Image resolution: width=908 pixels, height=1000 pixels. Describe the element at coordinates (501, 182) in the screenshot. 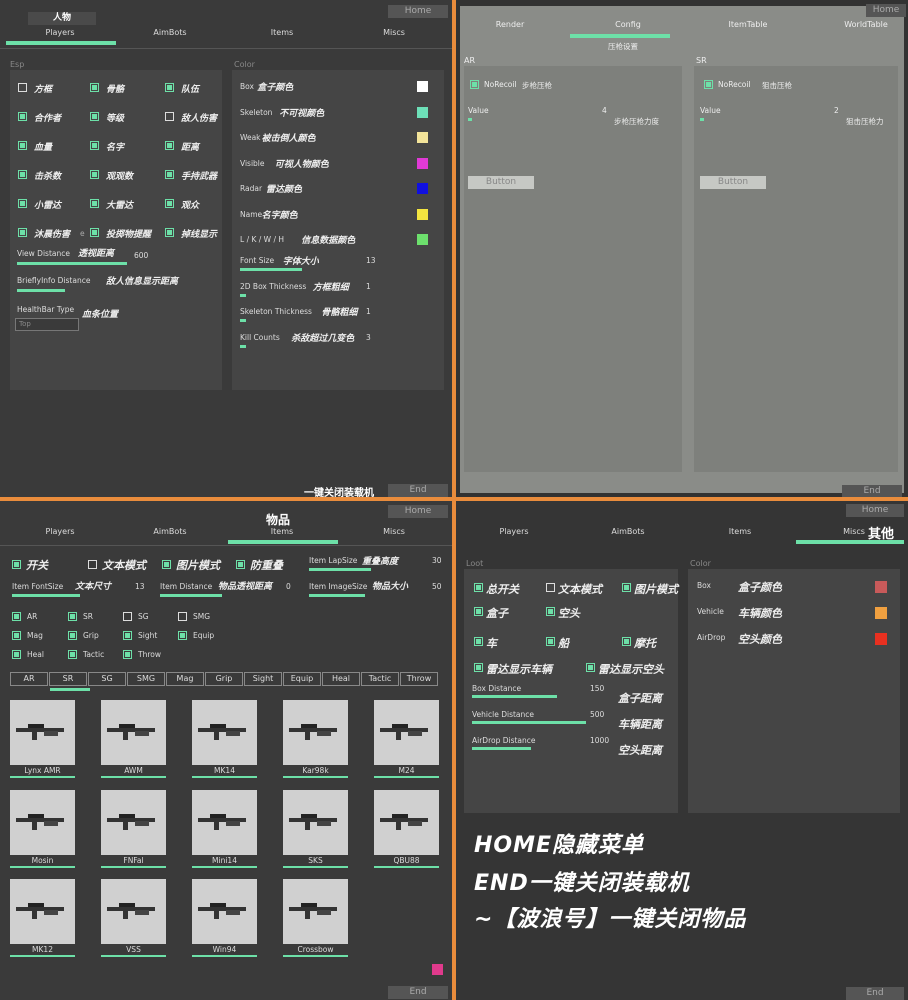

I see `ar-button: Button` at that location.